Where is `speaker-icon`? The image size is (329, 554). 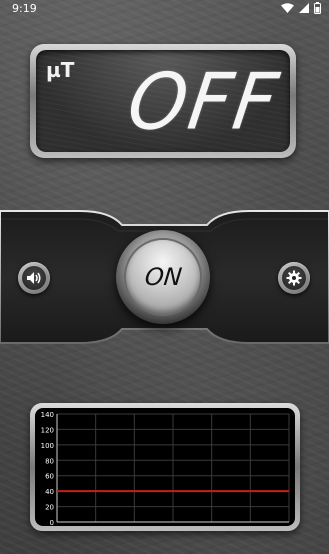 speaker-icon is located at coordinates (34, 278).